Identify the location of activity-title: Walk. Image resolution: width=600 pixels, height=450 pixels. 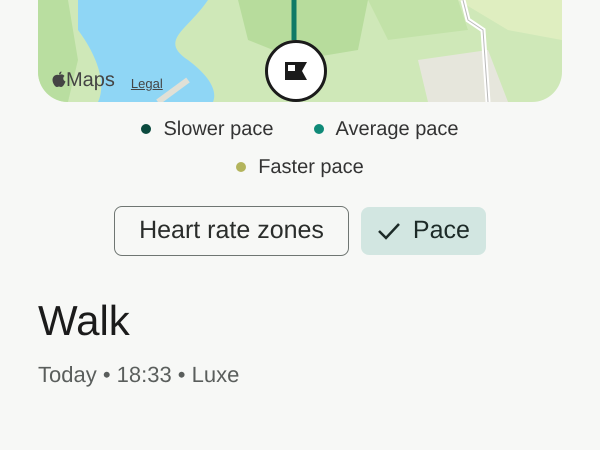
(84, 321).